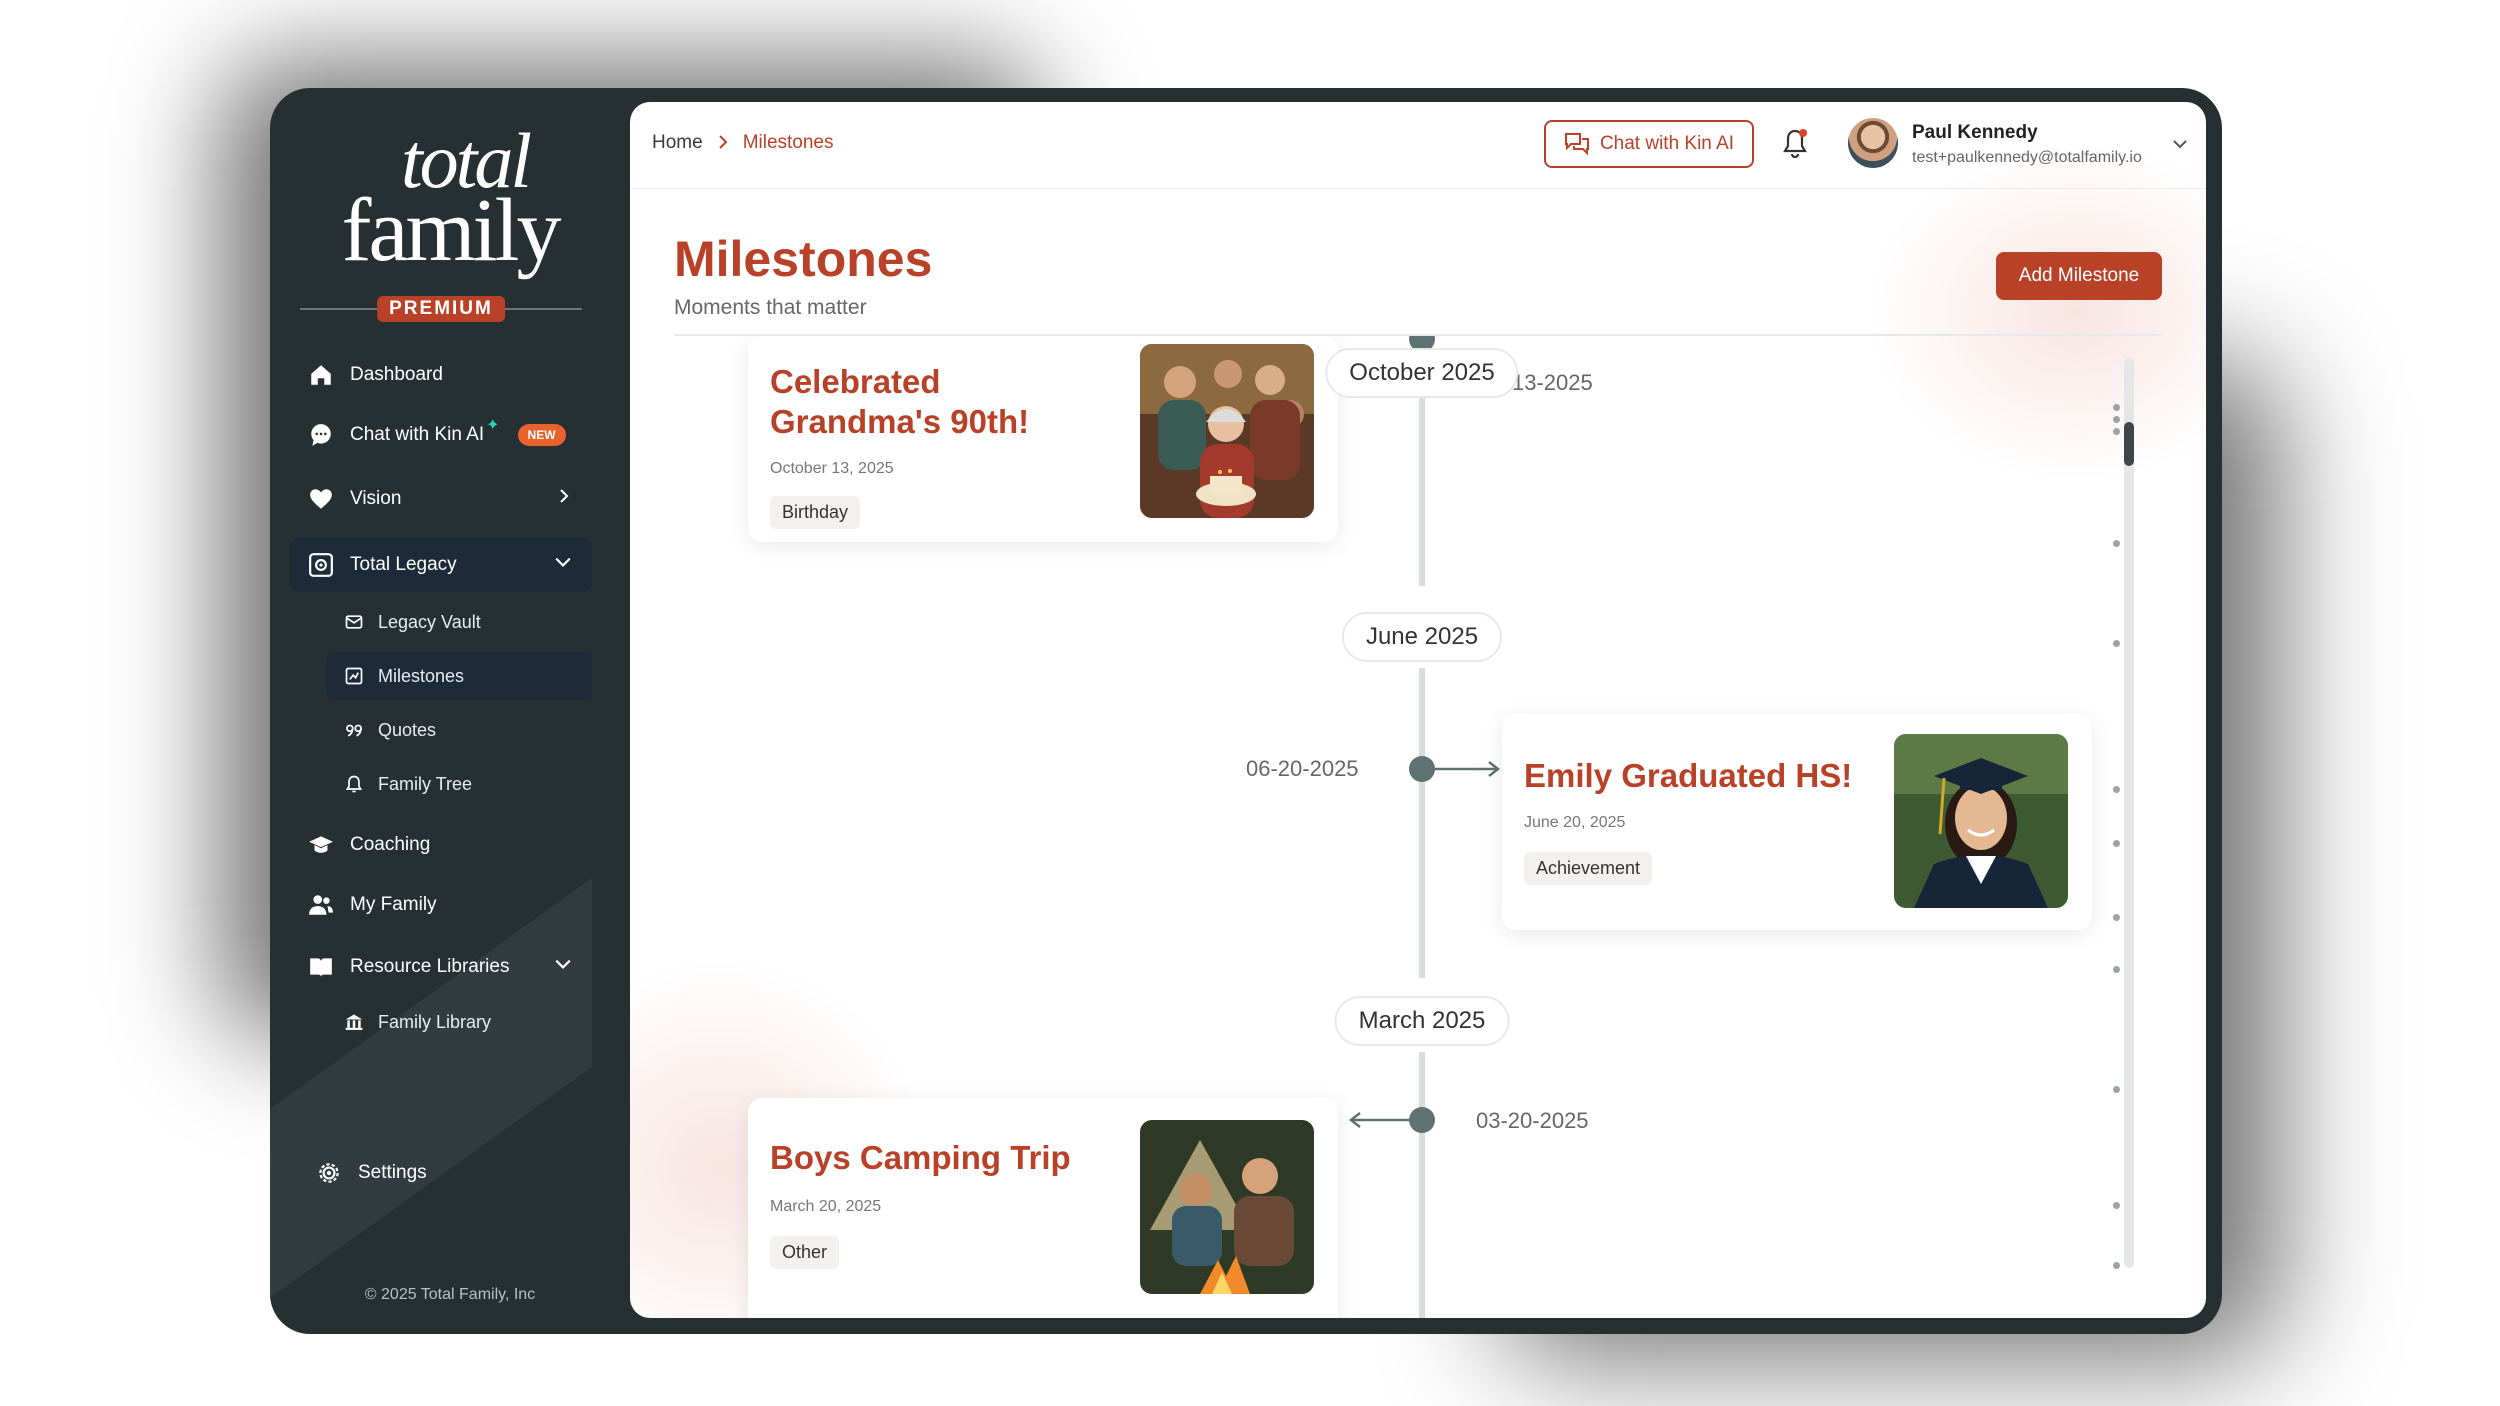 The width and height of the screenshot is (2500, 1406). Describe the element at coordinates (826, 1206) in the screenshot. I see `milestone-date: March 20, 2025` at that location.